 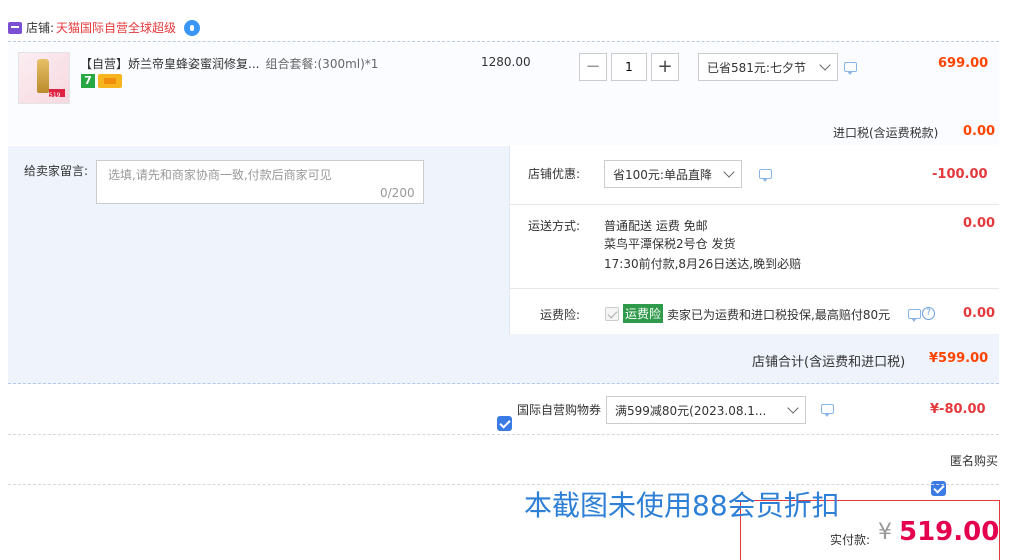 I want to click on payment-label: 实付款:, so click(x=850, y=540).